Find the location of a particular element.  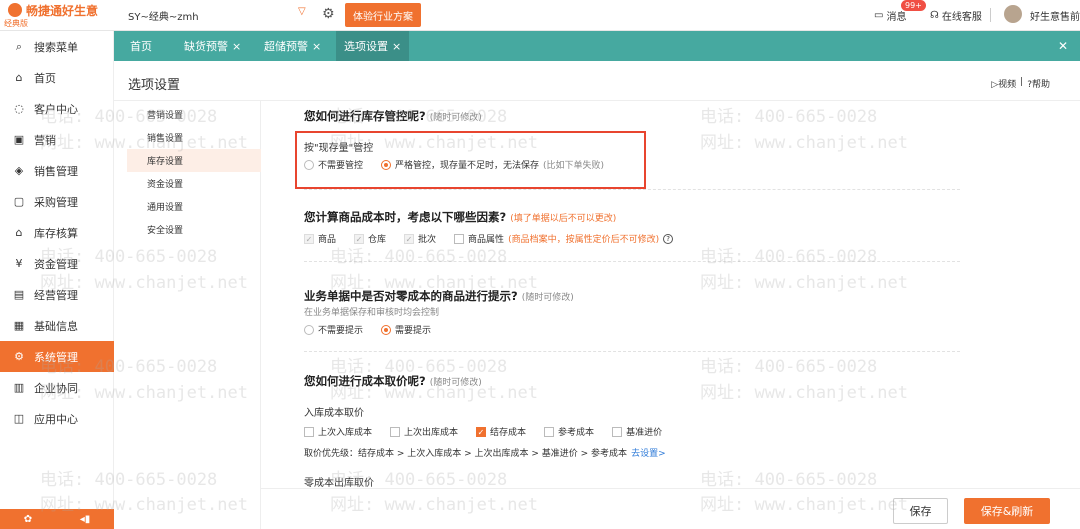

tab-overstock-warning: 超储预警 × is located at coordinates (292, 46).